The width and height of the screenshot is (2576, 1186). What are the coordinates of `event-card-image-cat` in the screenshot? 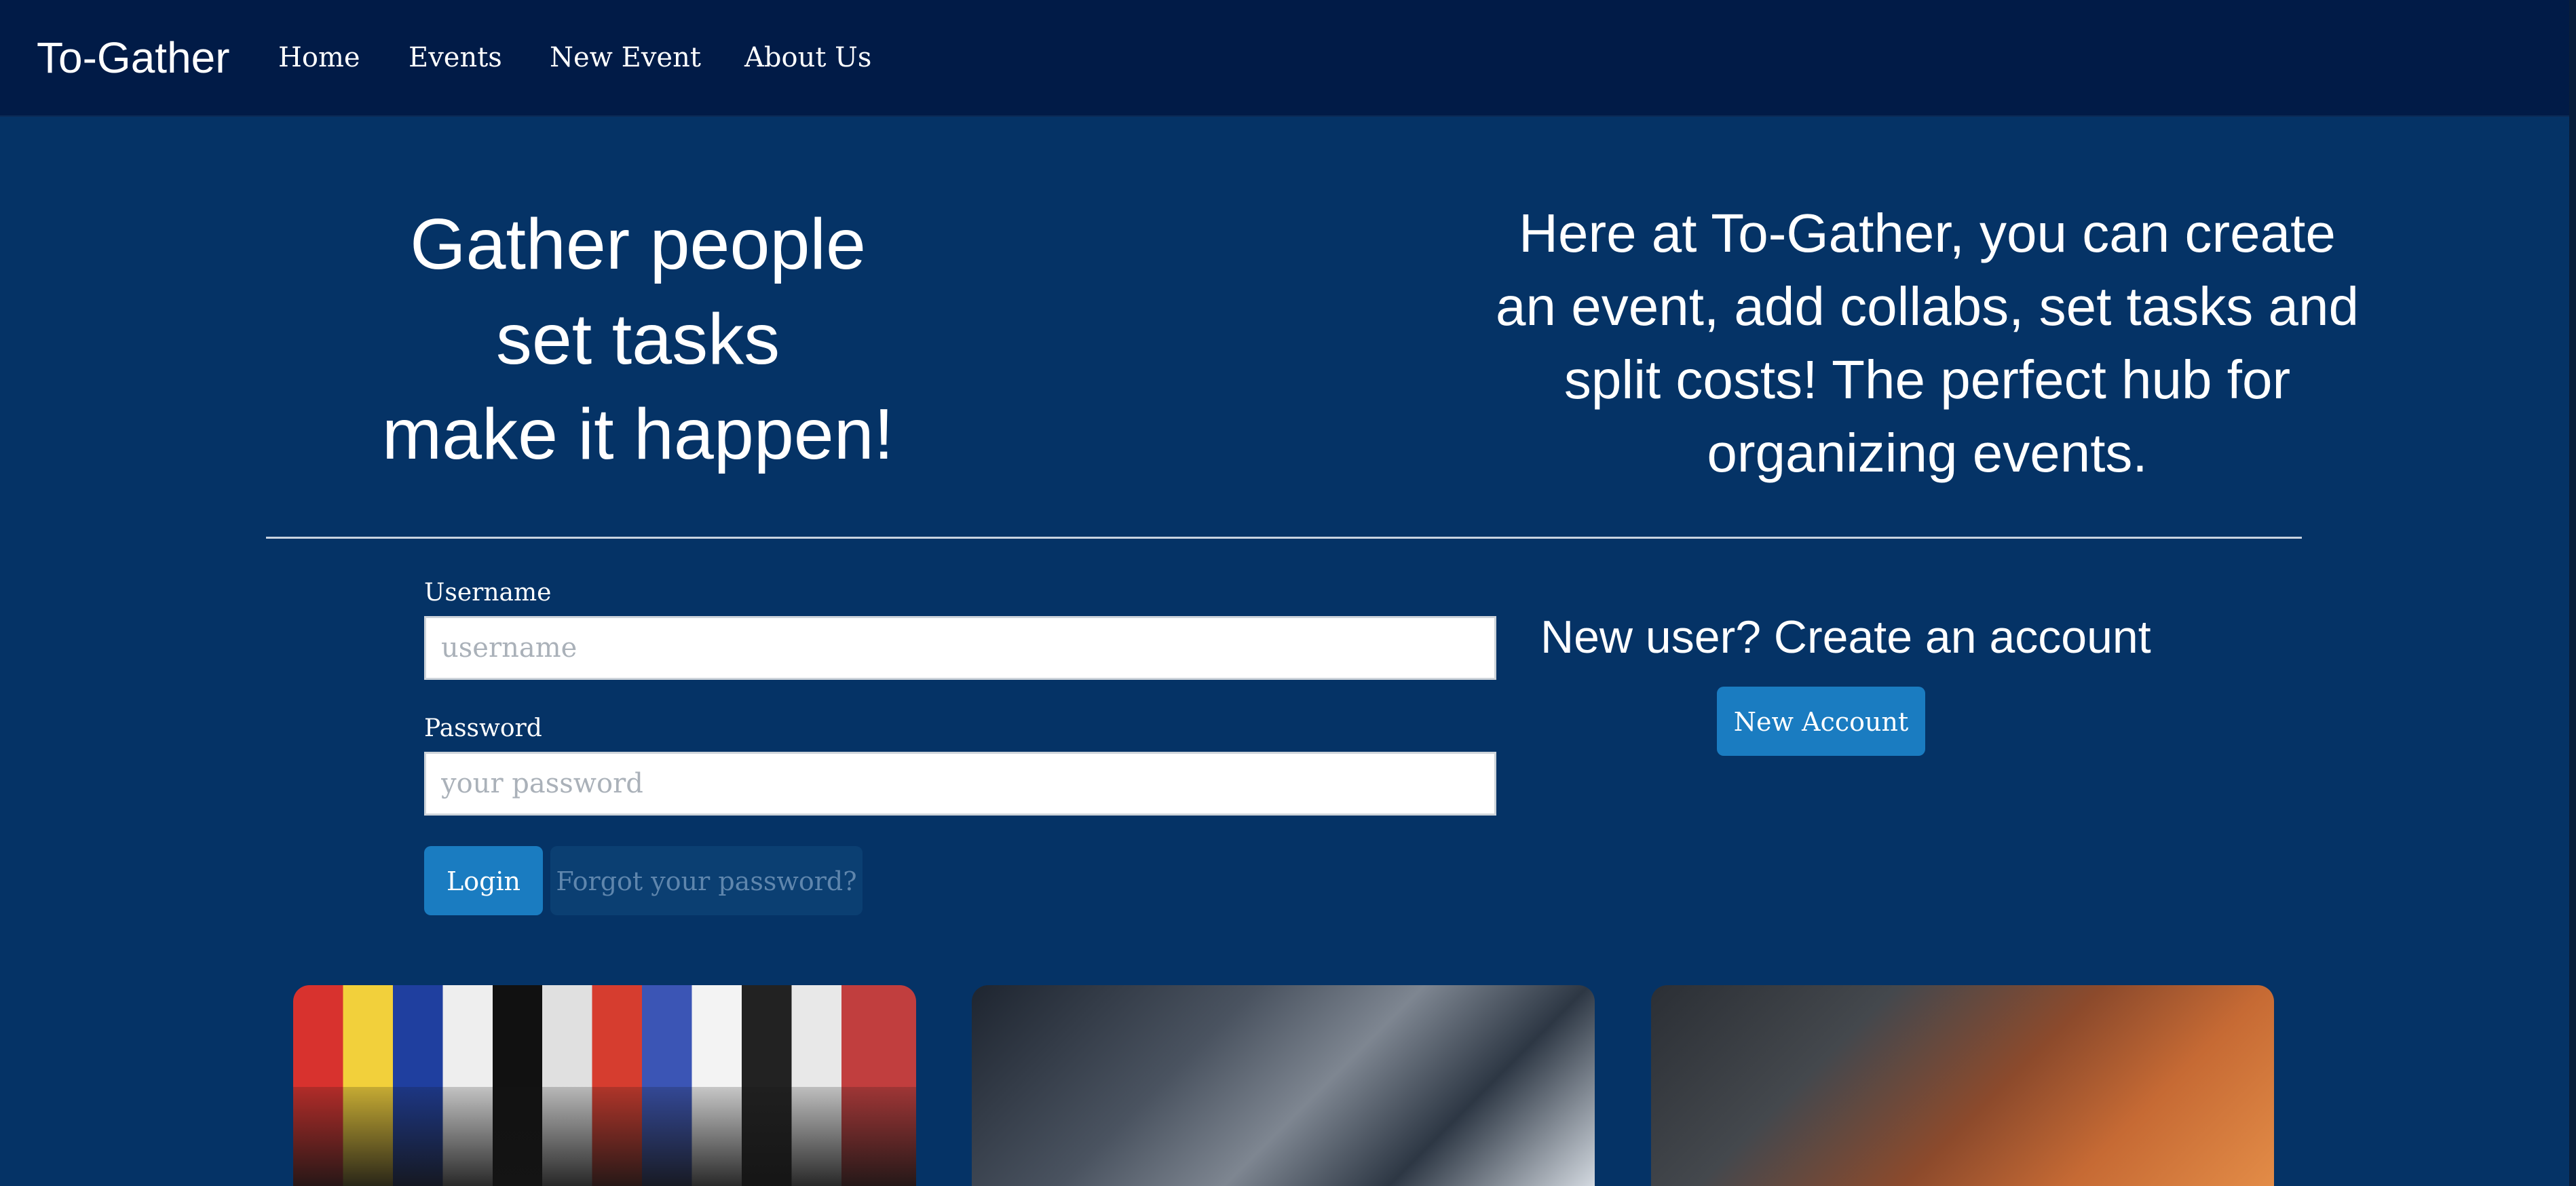 It's located at (1963, 1085).